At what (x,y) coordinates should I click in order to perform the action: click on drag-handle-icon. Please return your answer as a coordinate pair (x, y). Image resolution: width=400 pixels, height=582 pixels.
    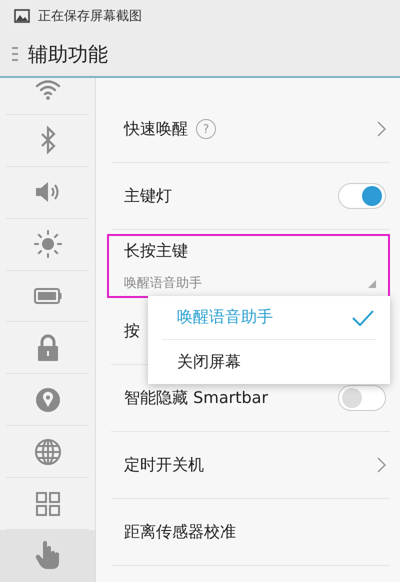
    Looking at the image, I should click on (15, 54).